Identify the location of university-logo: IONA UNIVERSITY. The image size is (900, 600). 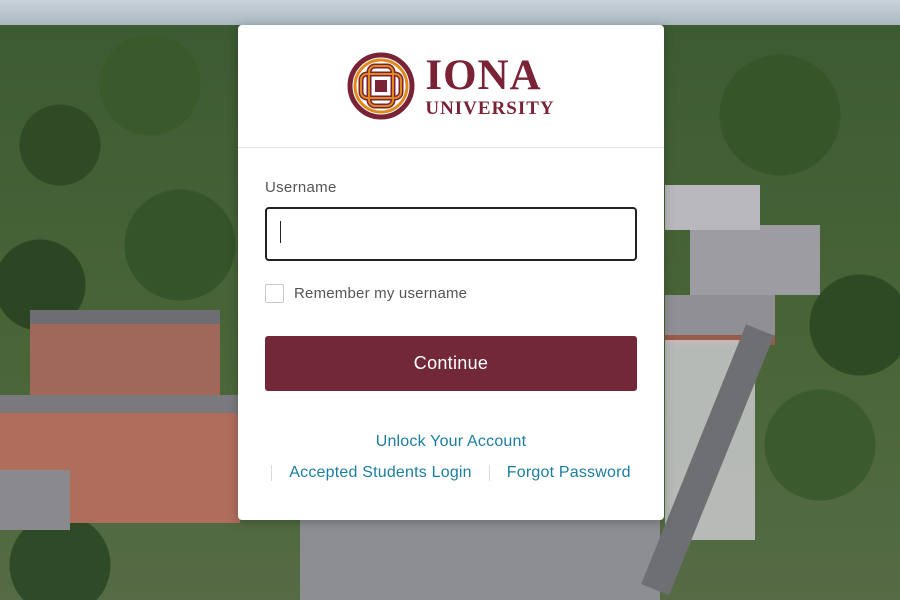
(450, 86).